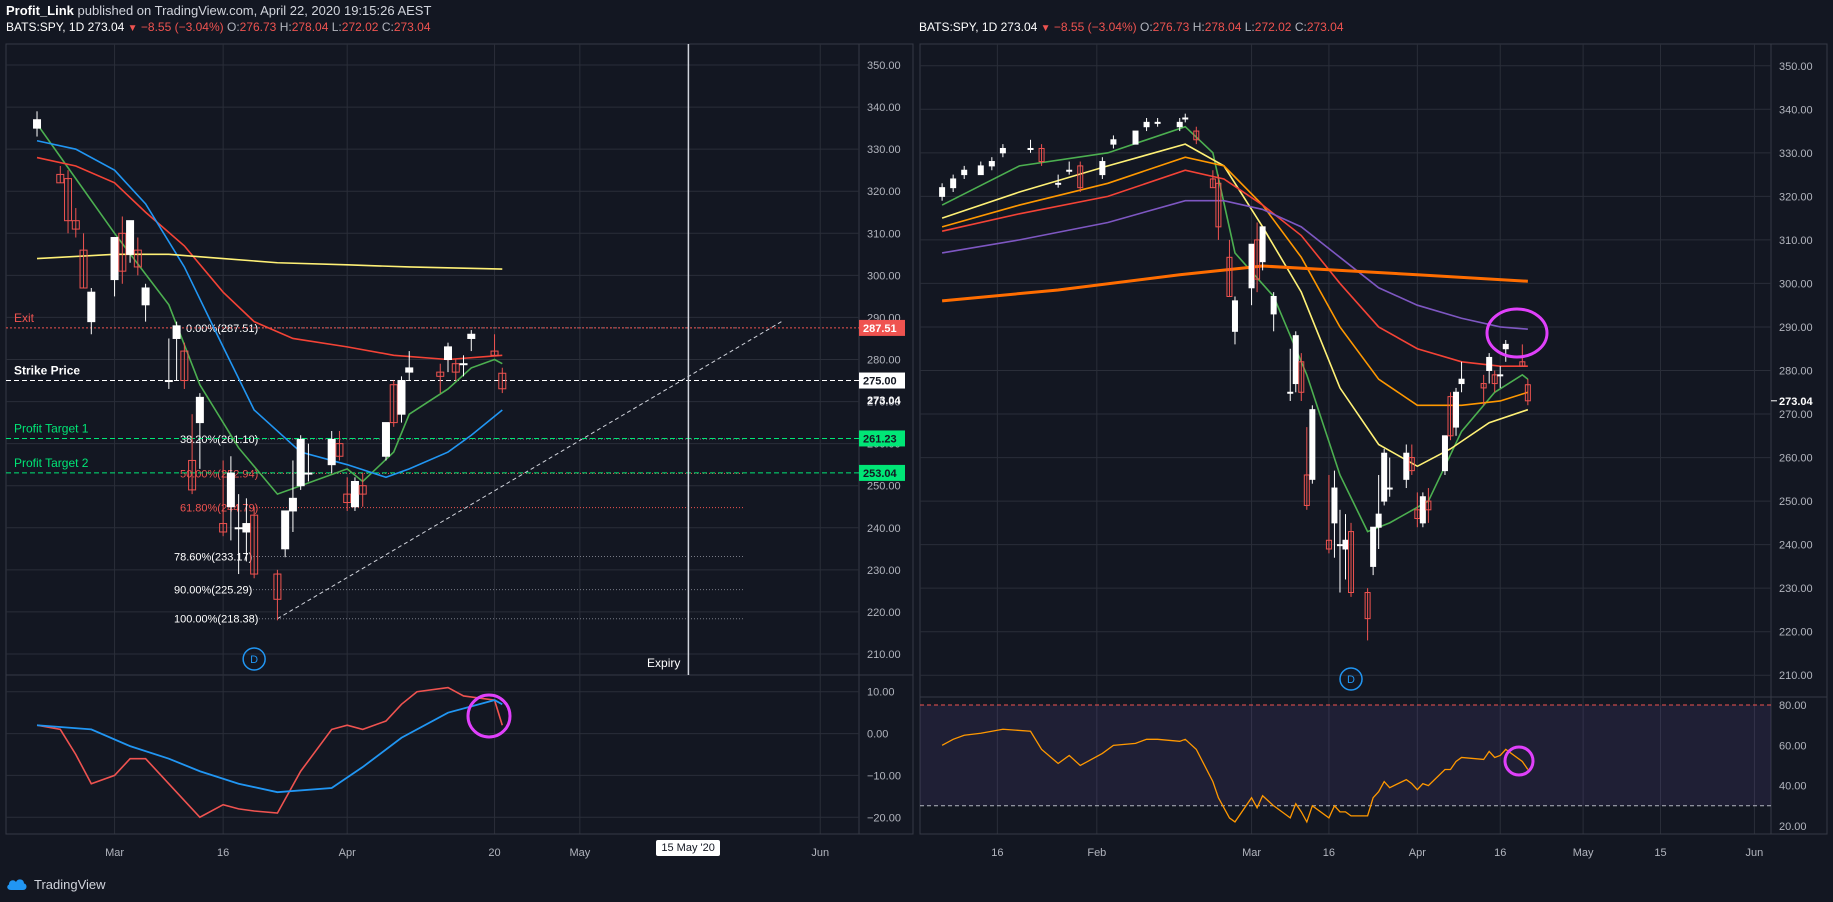 The height and width of the screenshot is (902, 1833). I want to click on level-label: Exit, so click(24, 318).